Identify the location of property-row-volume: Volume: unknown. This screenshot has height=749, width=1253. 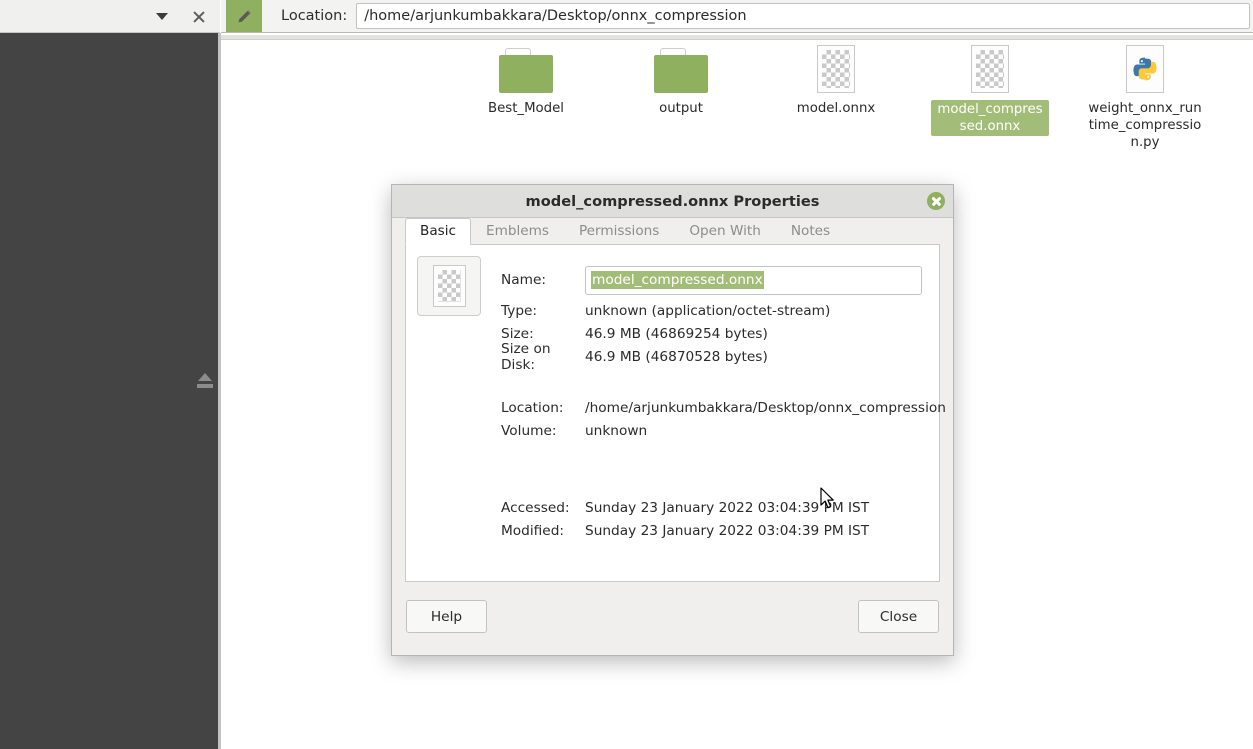
(721, 430).